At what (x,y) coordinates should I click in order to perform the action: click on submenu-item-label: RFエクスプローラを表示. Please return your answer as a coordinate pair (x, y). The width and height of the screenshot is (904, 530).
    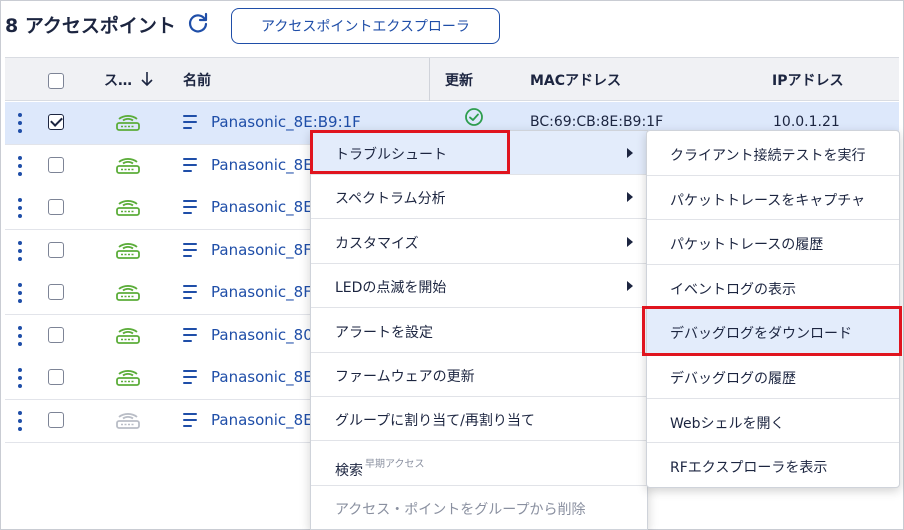
    Looking at the image, I should click on (749, 468).